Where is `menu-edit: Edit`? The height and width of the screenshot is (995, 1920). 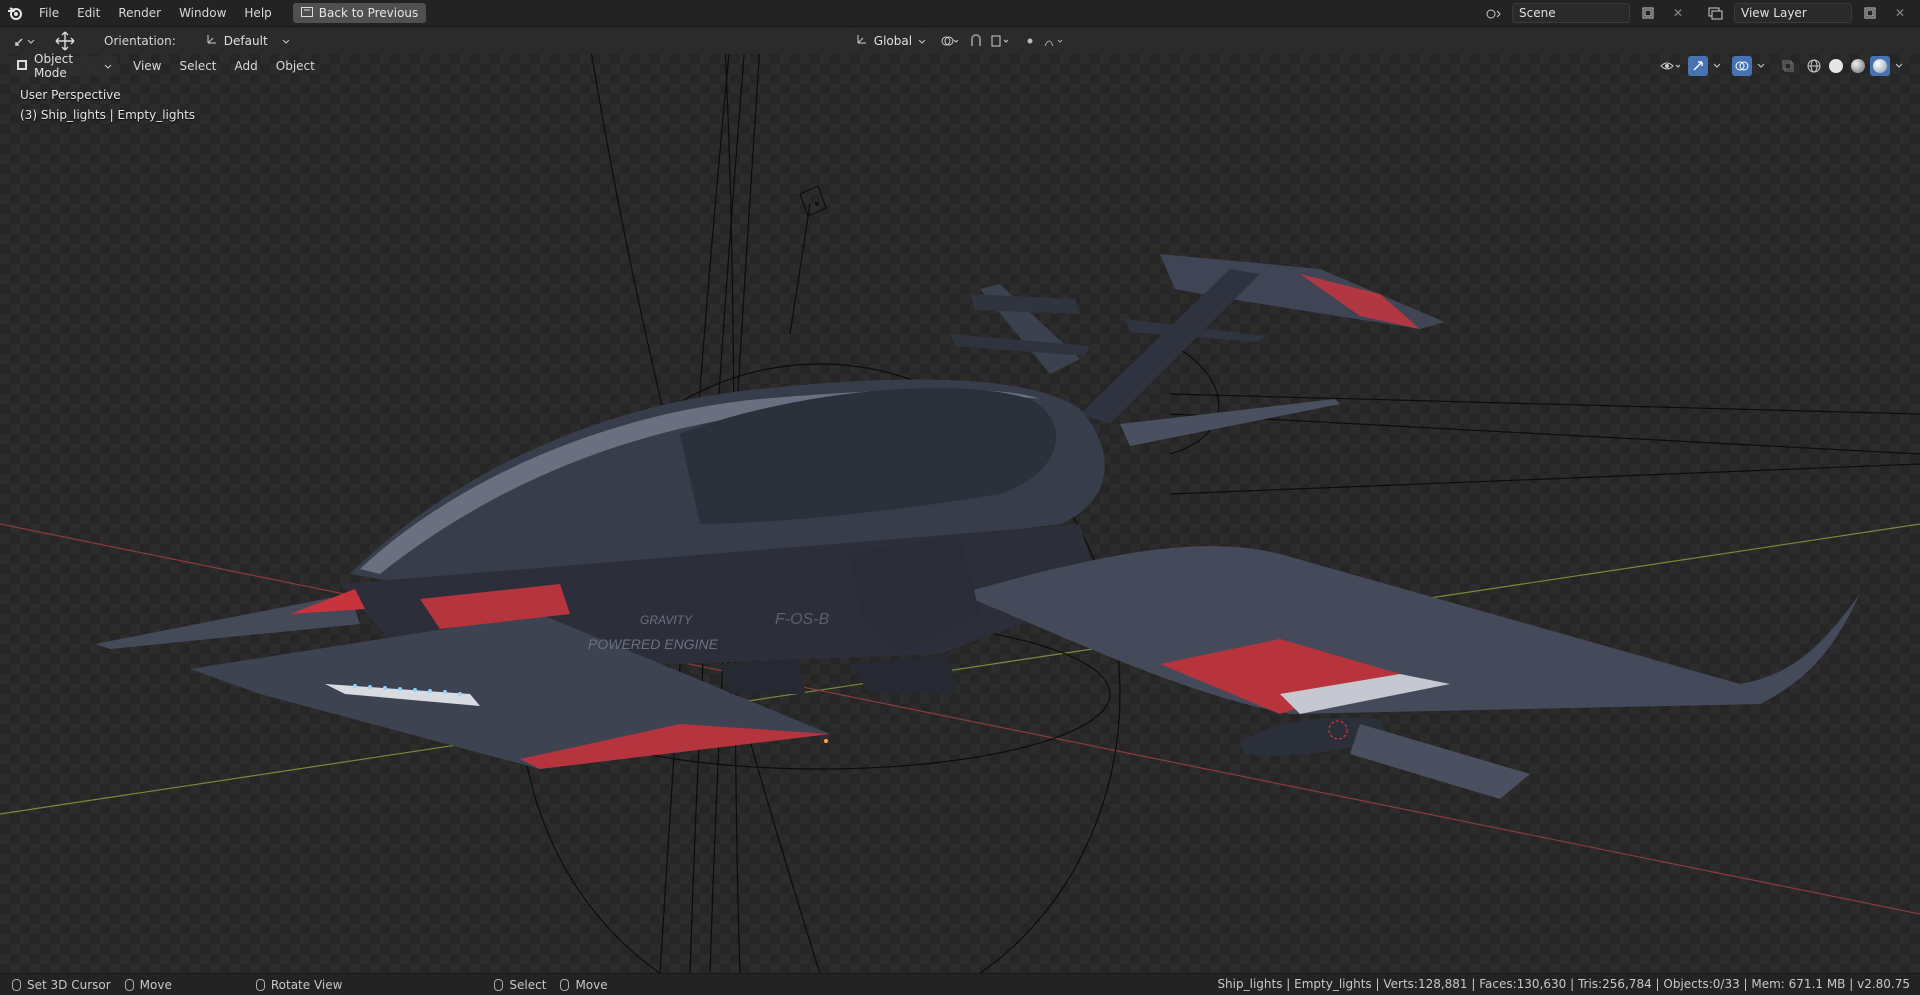
menu-edit: Edit is located at coordinates (88, 13).